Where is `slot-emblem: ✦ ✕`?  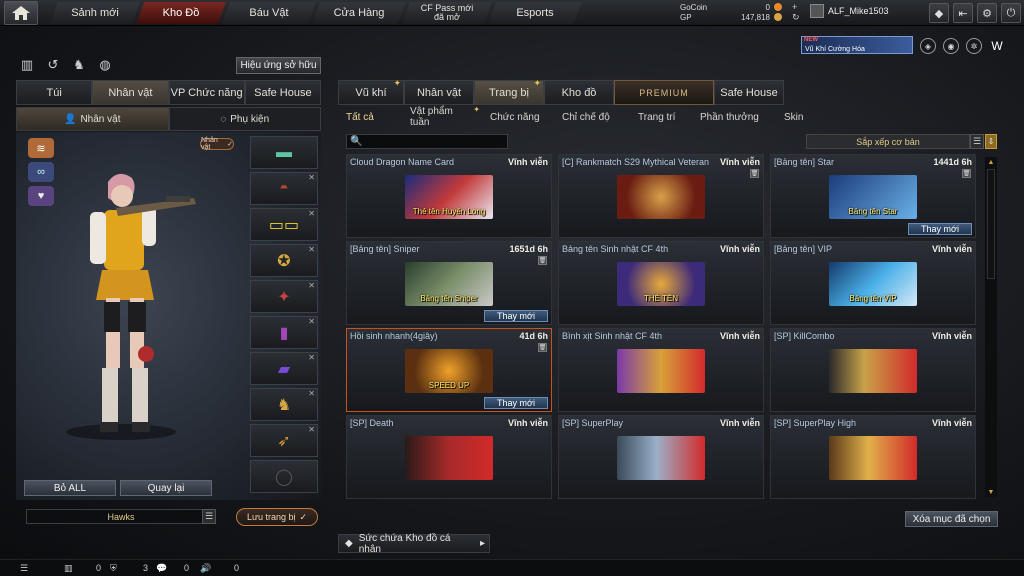
slot-emblem: ✦ ✕ is located at coordinates (284, 296).